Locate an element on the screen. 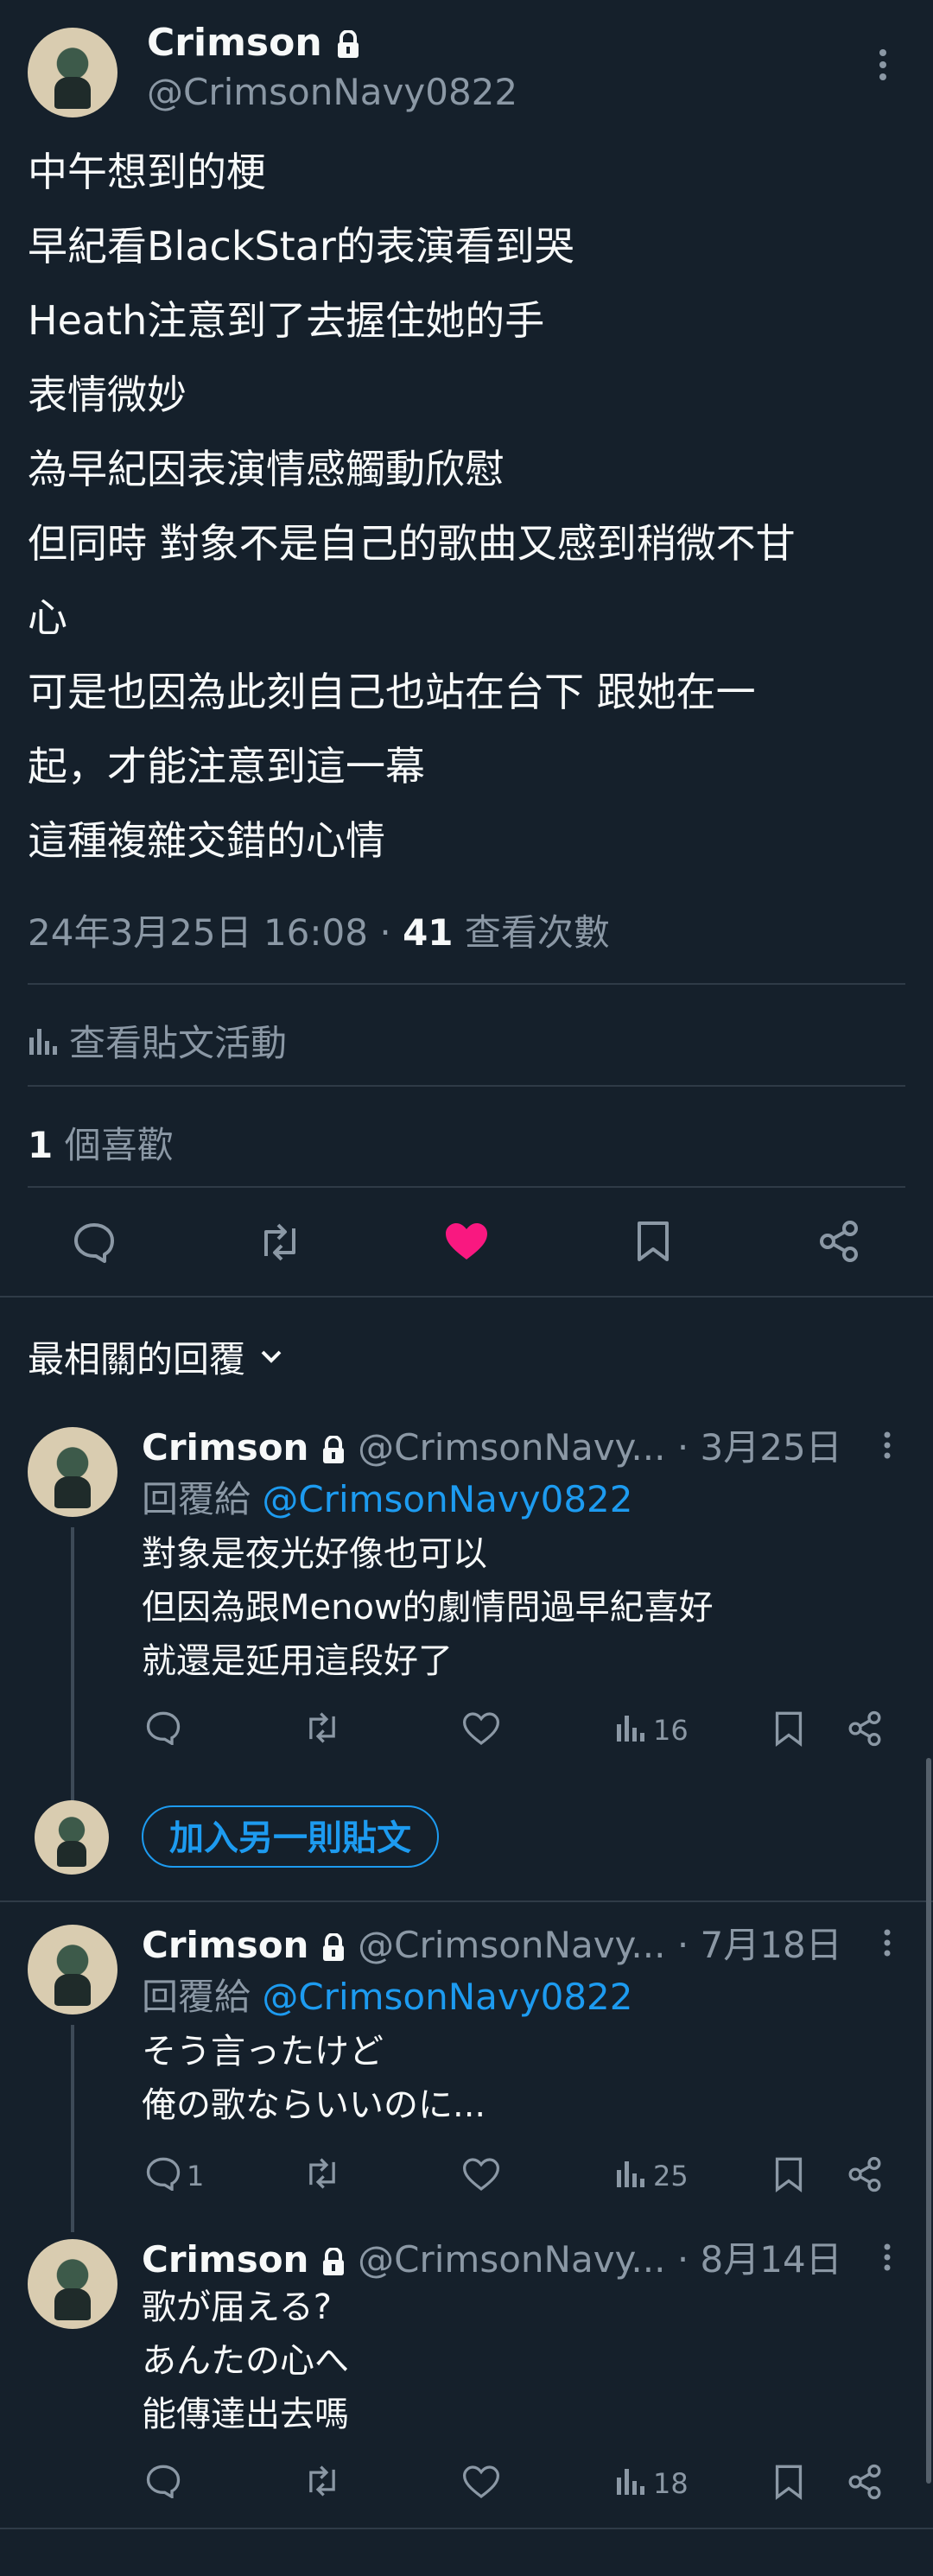 This screenshot has width=933, height=2576. post-line: 但同時 對象不是自己的歌曲又感到稍微不甘 is located at coordinates (412, 543).